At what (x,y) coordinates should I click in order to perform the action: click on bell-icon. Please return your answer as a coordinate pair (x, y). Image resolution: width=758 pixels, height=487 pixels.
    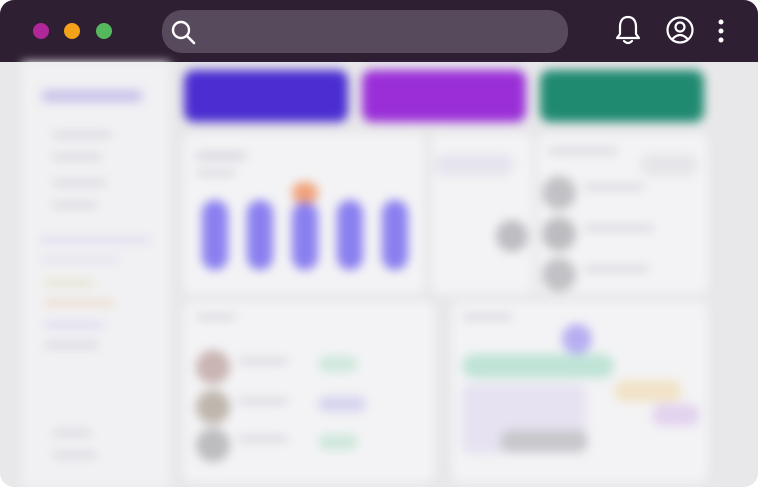
    Looking at the image, I should click on (628, 32).